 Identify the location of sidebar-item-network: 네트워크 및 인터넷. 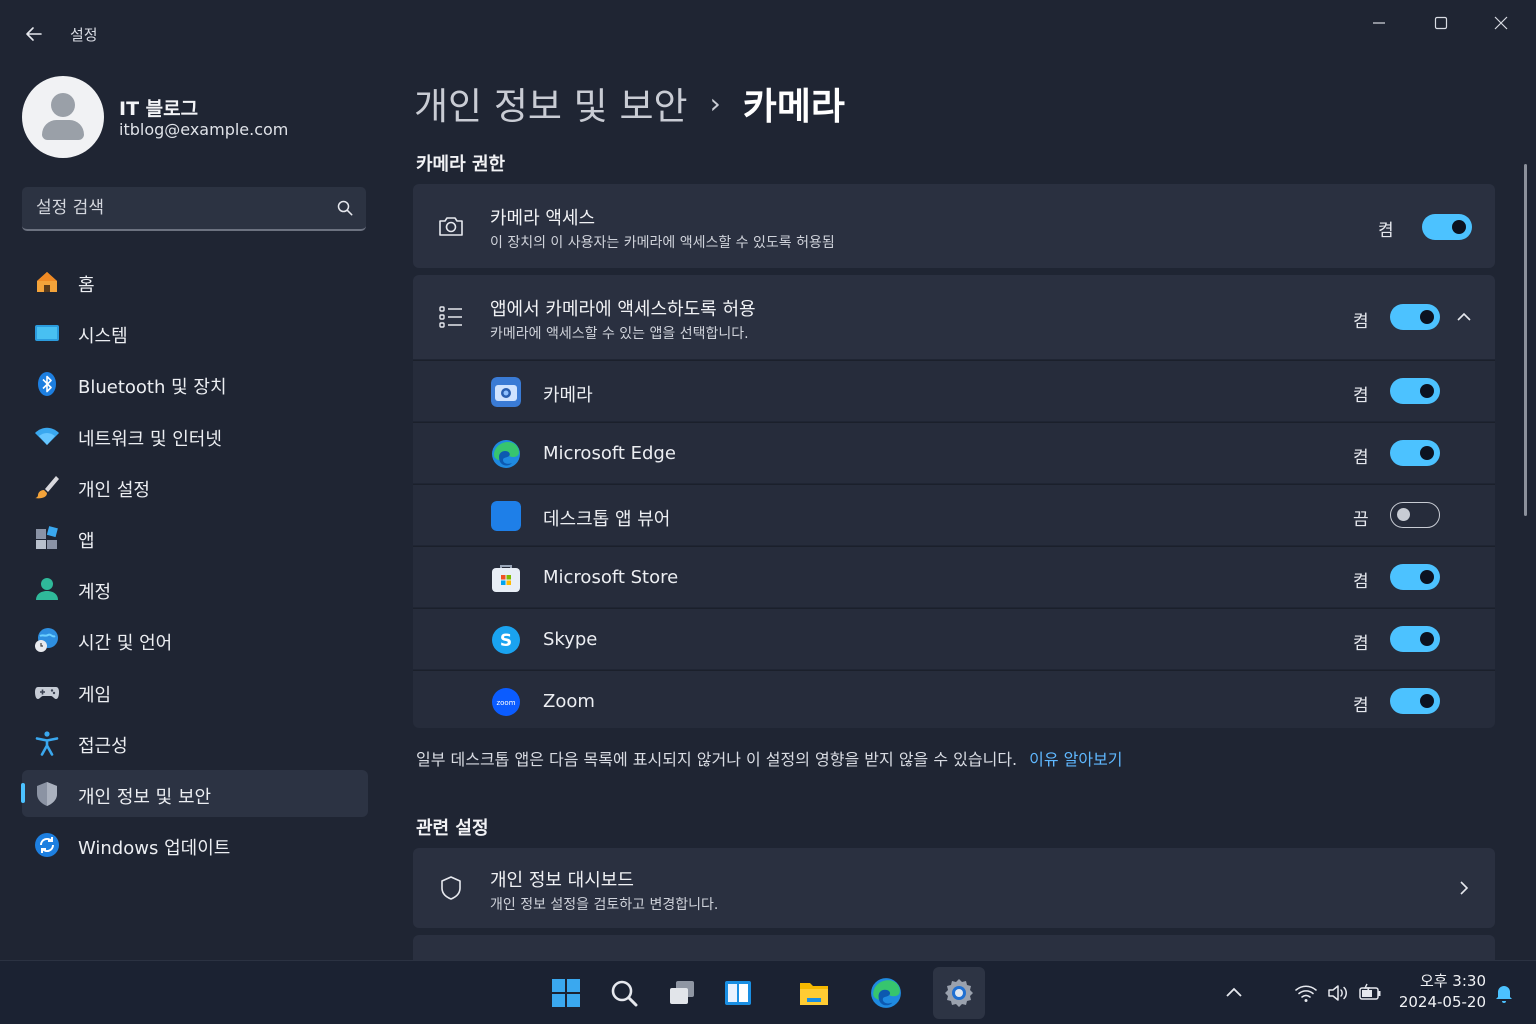
(195, 435).